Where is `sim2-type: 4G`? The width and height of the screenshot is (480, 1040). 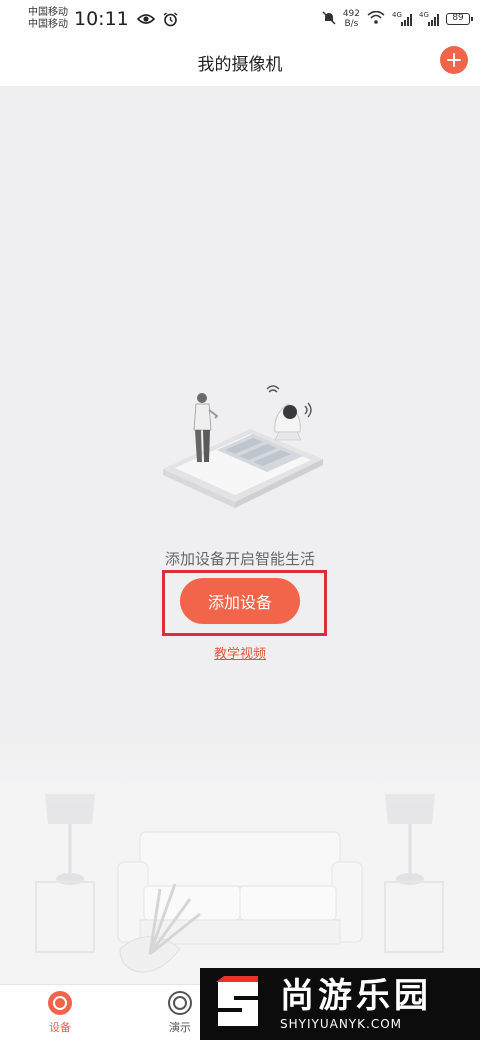
sim2-type: 4G is located at coordinates (424, 14).